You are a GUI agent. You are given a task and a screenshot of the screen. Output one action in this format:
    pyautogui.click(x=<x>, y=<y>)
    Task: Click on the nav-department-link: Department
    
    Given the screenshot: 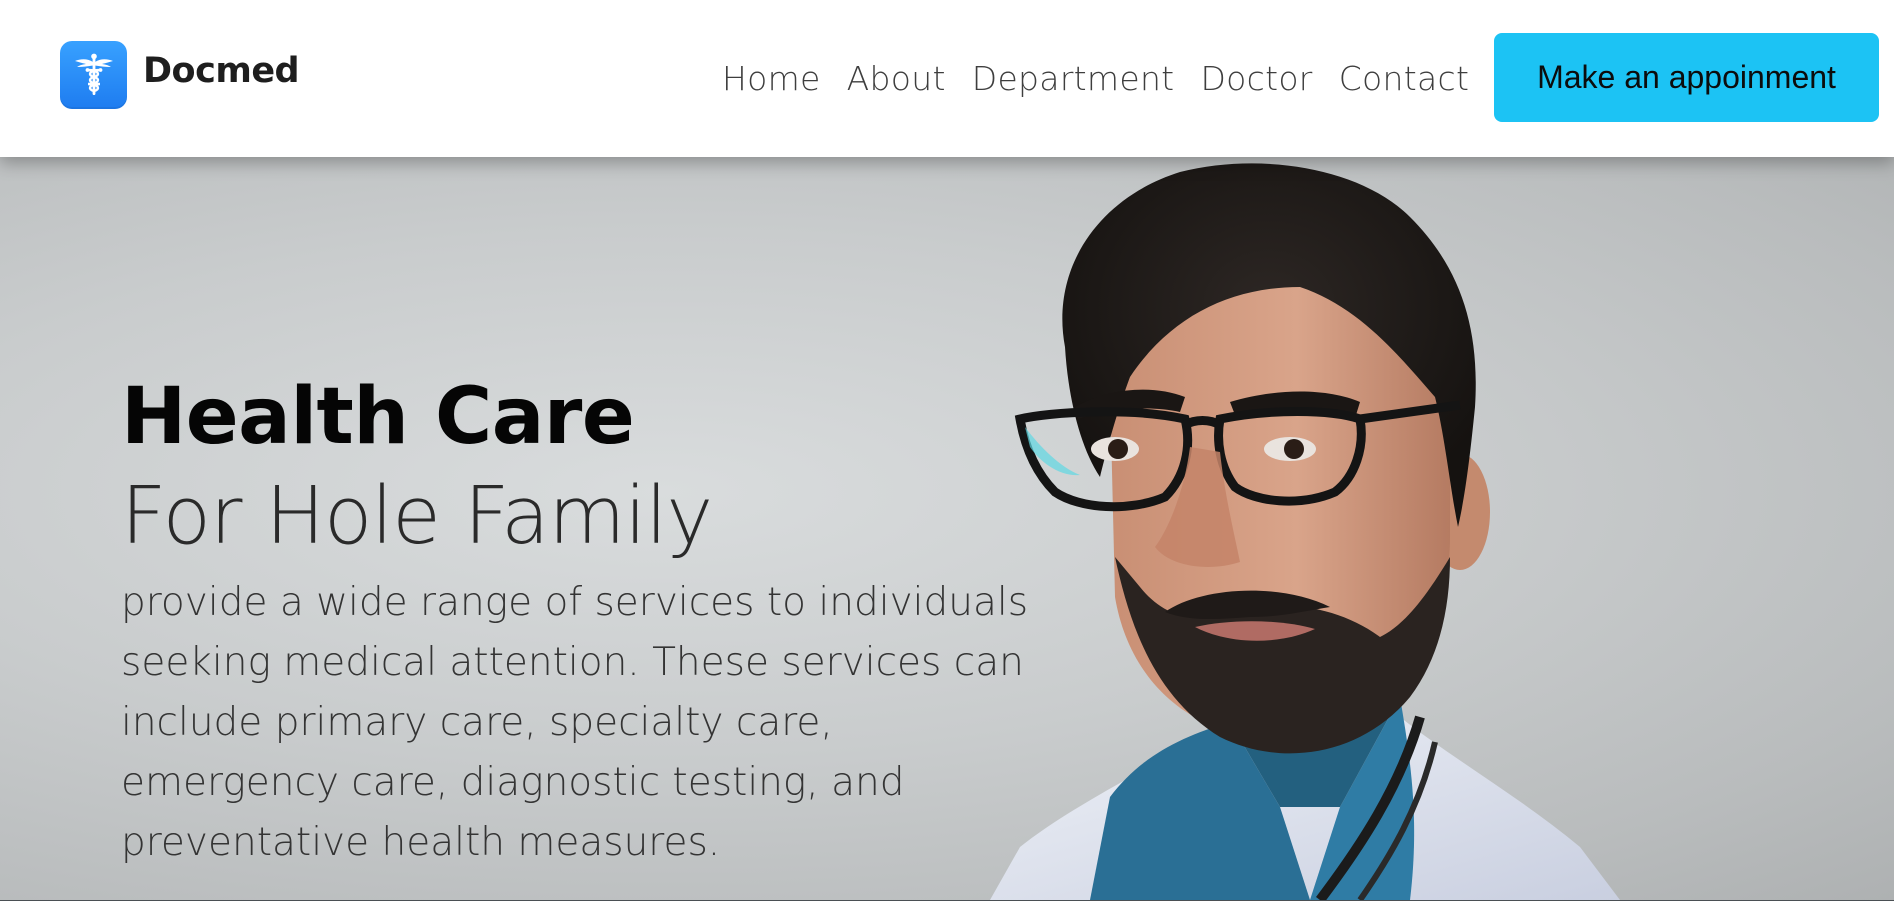 What is the action you would take?
    pyautogui.click(x=1073, y=78)
    